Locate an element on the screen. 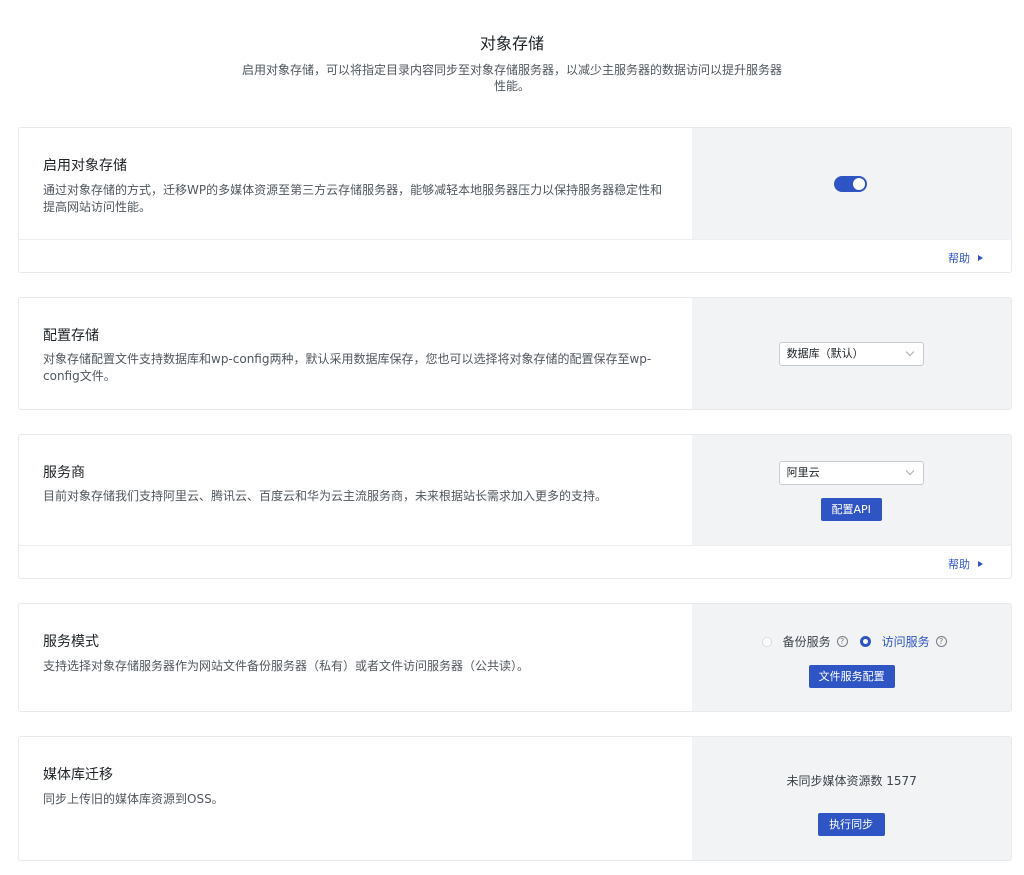 Image resolution: width=1024 pixels, height=875 pixels. file-service-config-button: 文件服务配置 is located at coordinates (851, 676).